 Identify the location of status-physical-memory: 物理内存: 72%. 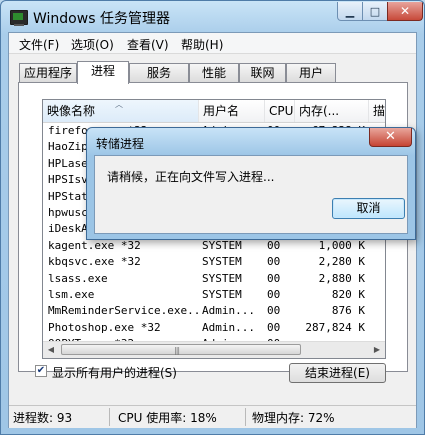
(293, 418).